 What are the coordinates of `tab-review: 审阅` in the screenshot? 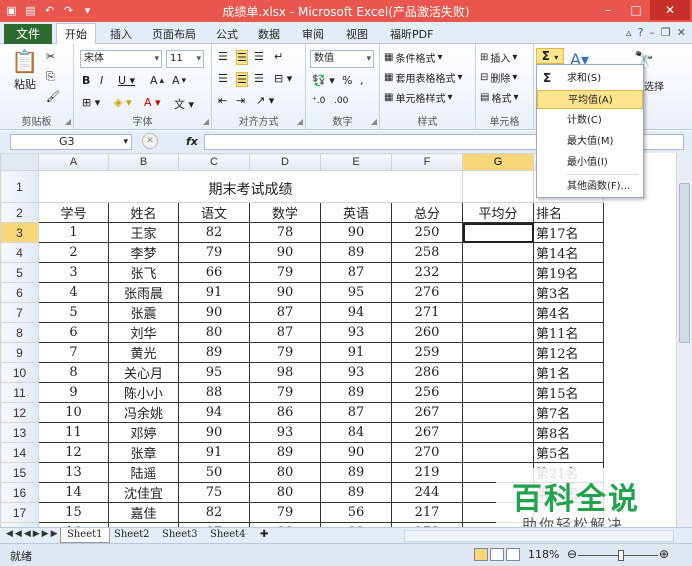 It's located at (313, 34).